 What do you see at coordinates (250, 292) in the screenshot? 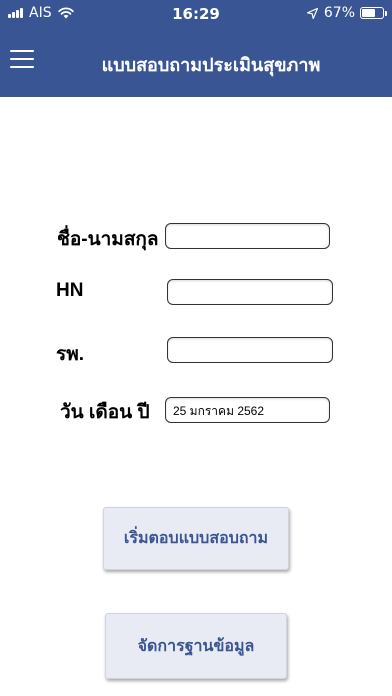
I see `hn-field` at bounding box center [250, 292].